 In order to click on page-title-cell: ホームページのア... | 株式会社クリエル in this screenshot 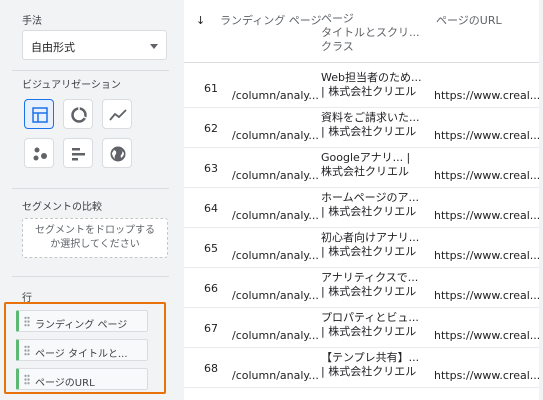, I will do `click(370, 205)`.